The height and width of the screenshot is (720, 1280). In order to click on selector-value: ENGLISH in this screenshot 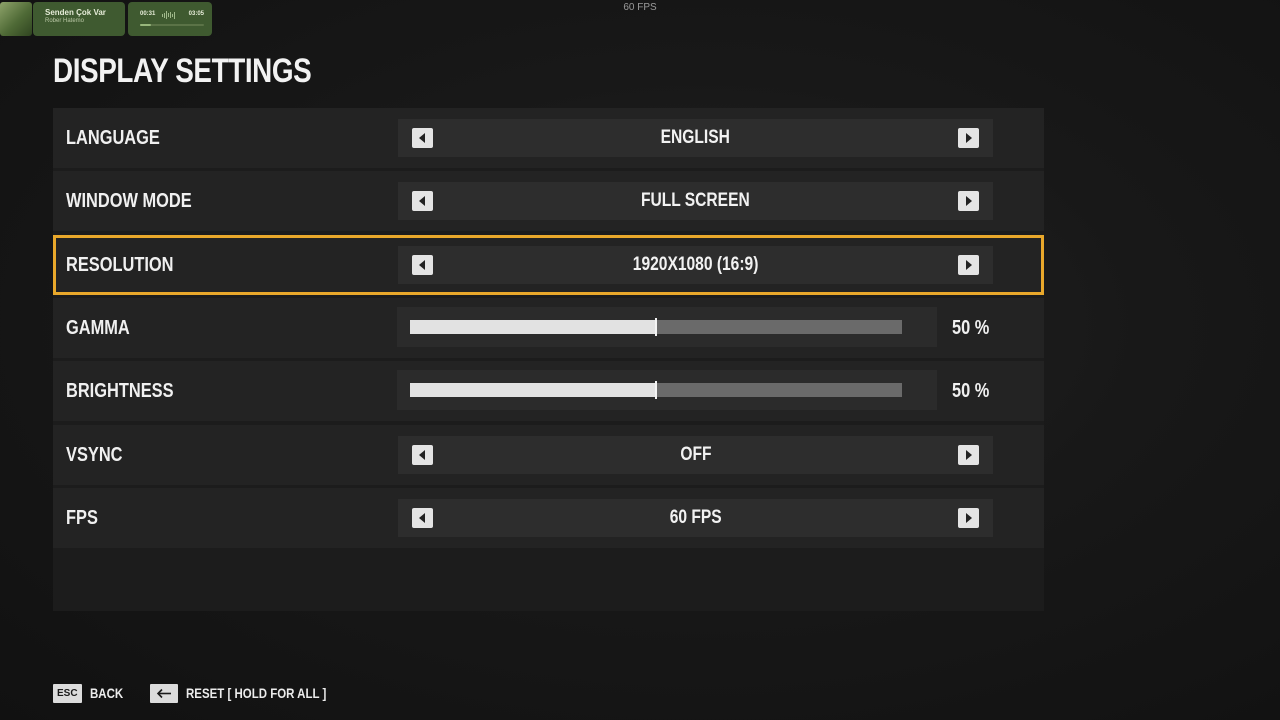, I will do `click(695, 137)`.